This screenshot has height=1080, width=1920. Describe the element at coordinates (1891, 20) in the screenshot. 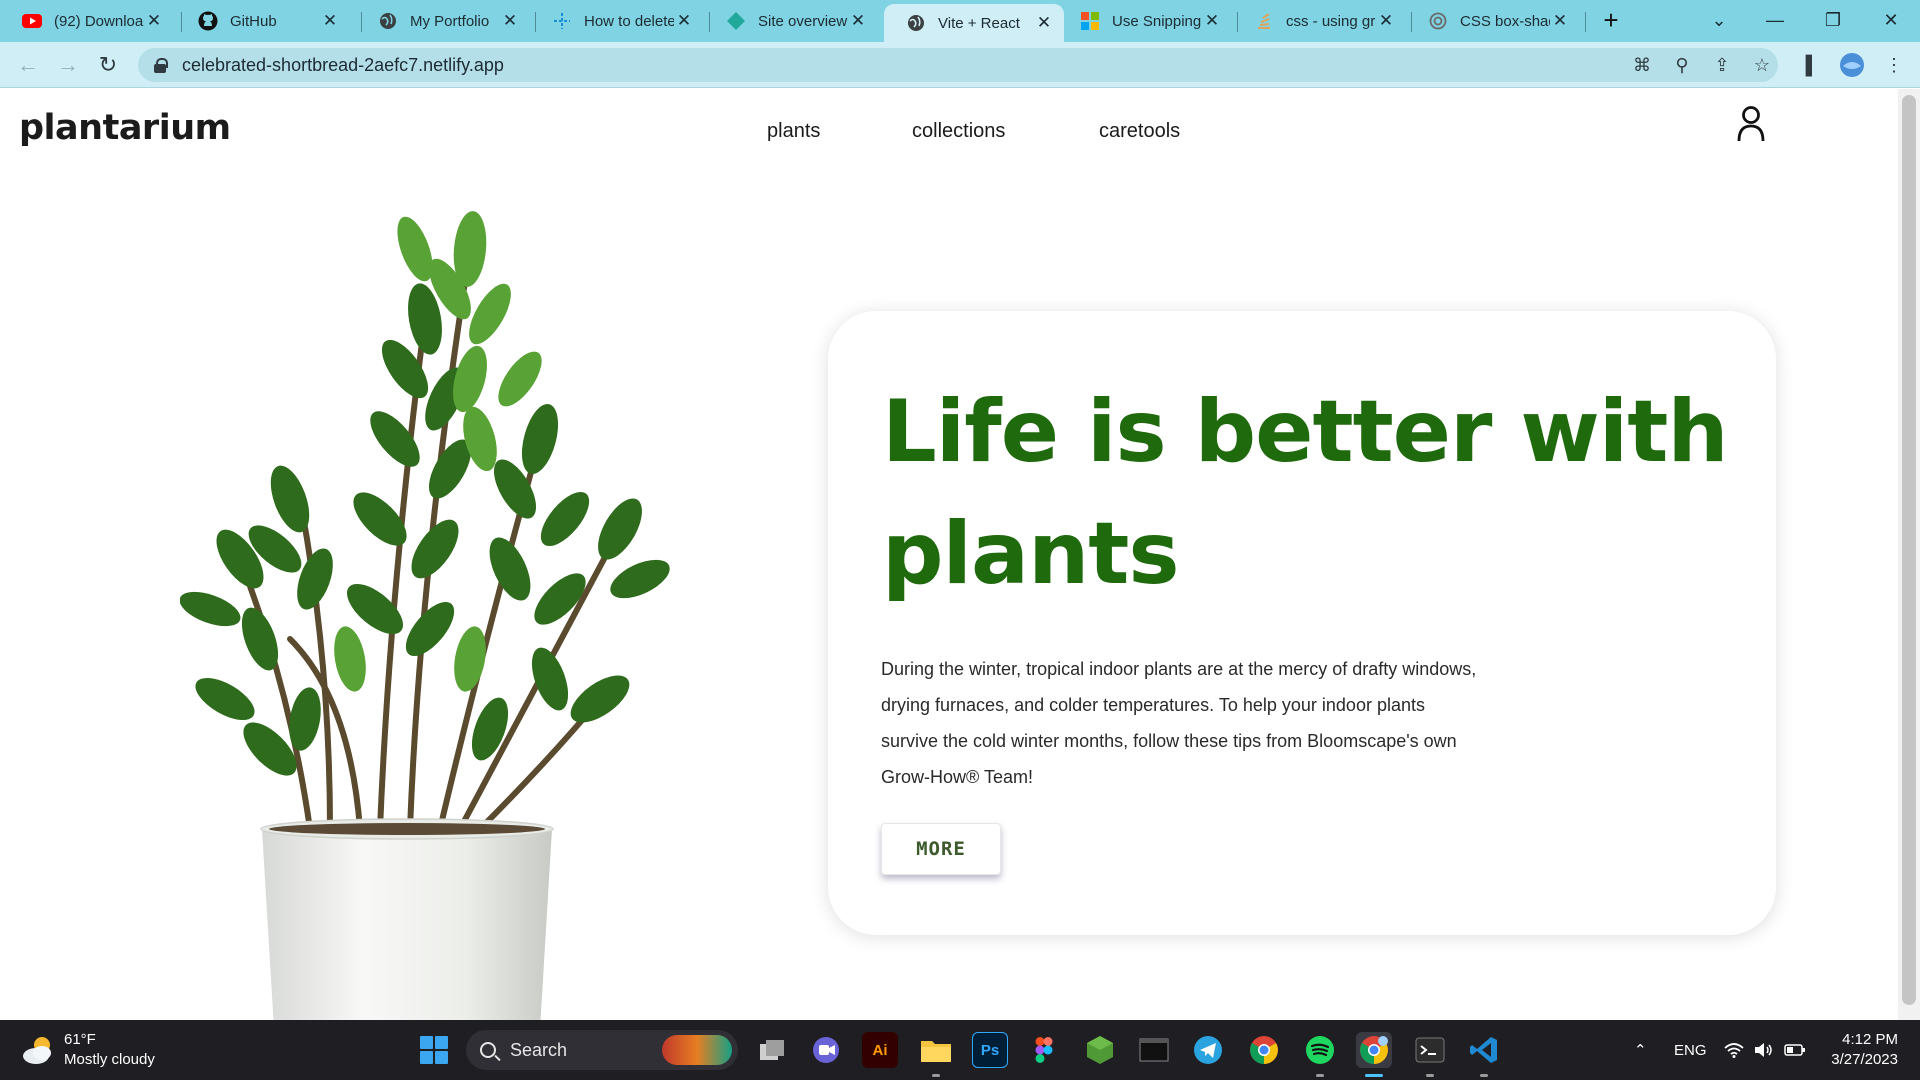

I see `close-window-button: ✕` at that location.